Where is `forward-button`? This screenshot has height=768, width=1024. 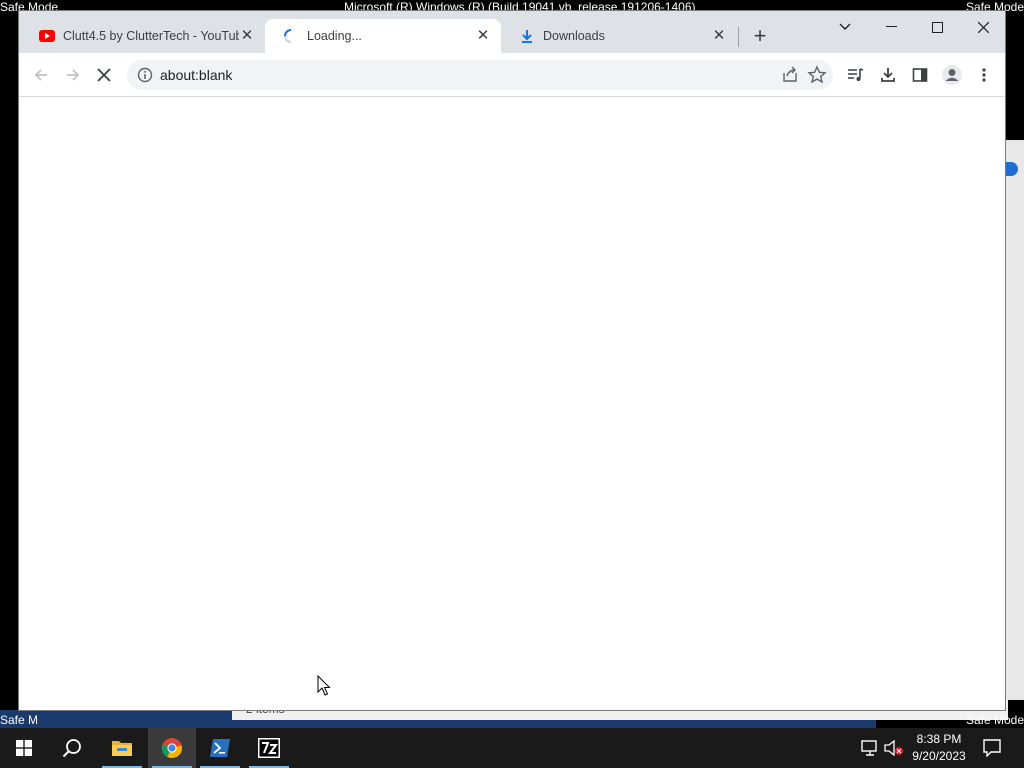
forward-button is located at coordinates (73, 75).